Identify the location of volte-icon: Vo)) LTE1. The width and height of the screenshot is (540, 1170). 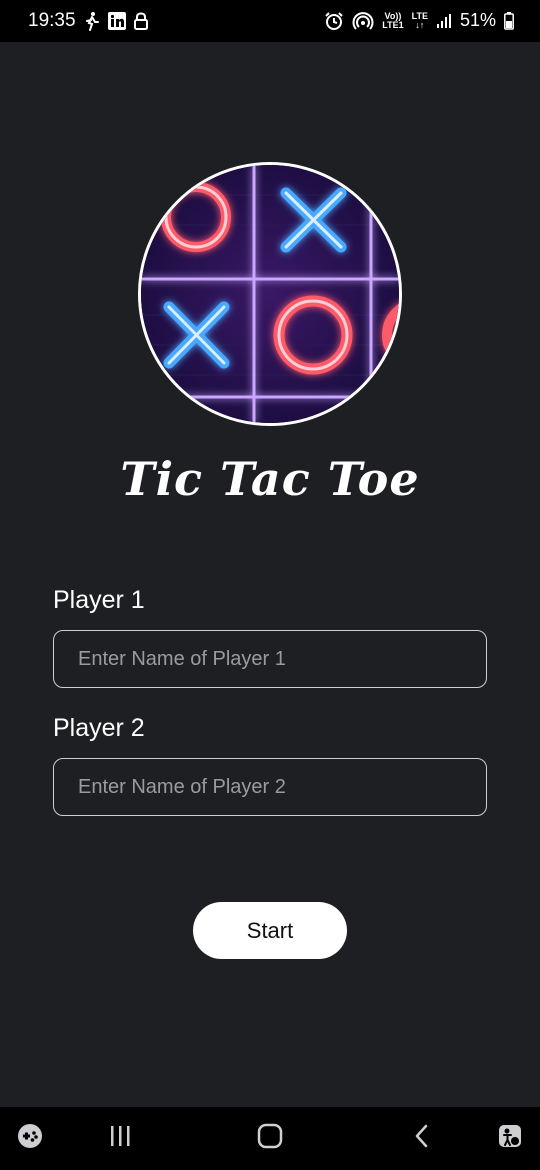
(393, 20).